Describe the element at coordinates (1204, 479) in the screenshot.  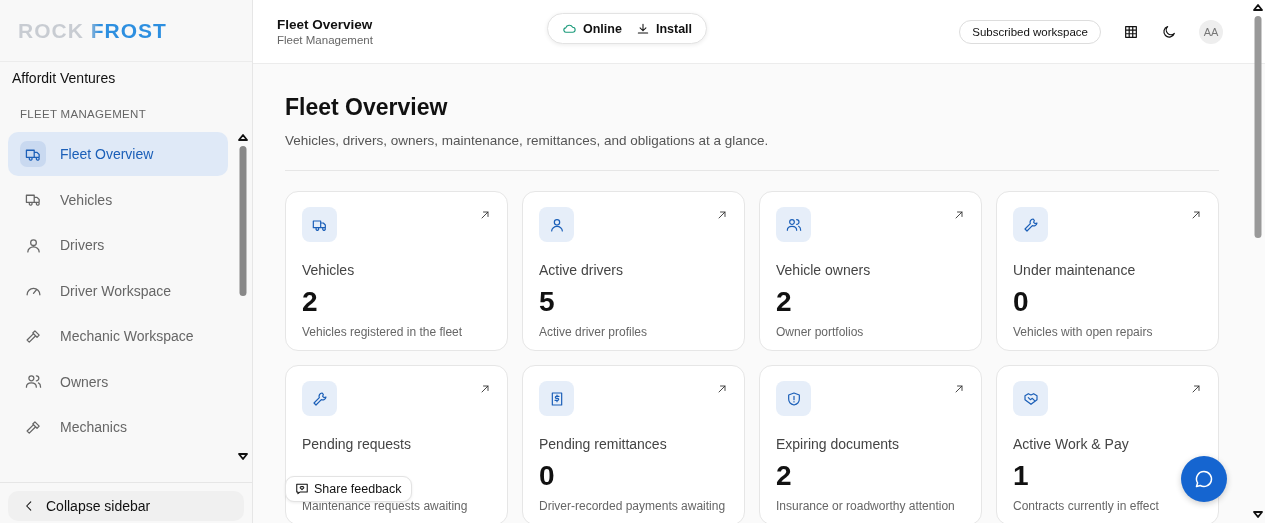
I see `chat-bubble-icon` at that location.